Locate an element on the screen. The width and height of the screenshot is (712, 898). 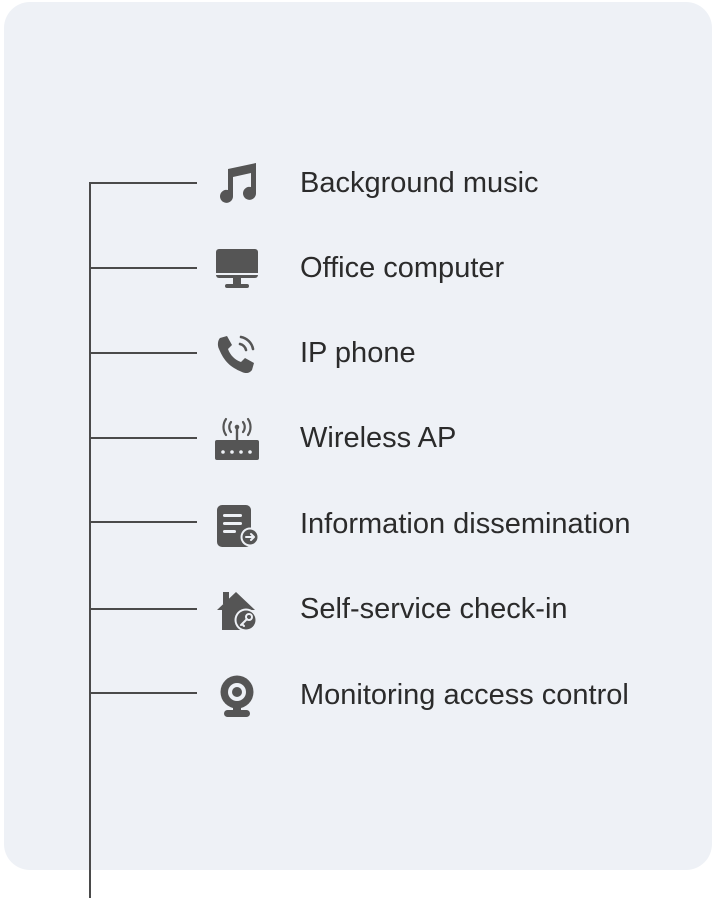
tree-trunk-line is located at coordinates (90, 540).